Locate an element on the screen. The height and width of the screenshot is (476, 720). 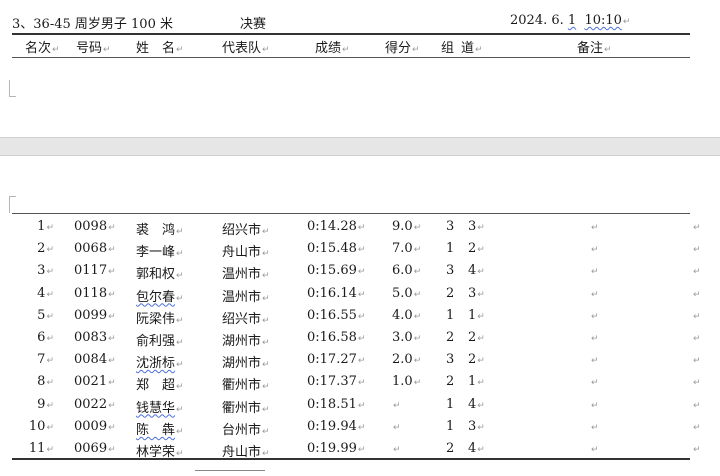
row-number: 0068↵ is located at coordinates (95, 249).